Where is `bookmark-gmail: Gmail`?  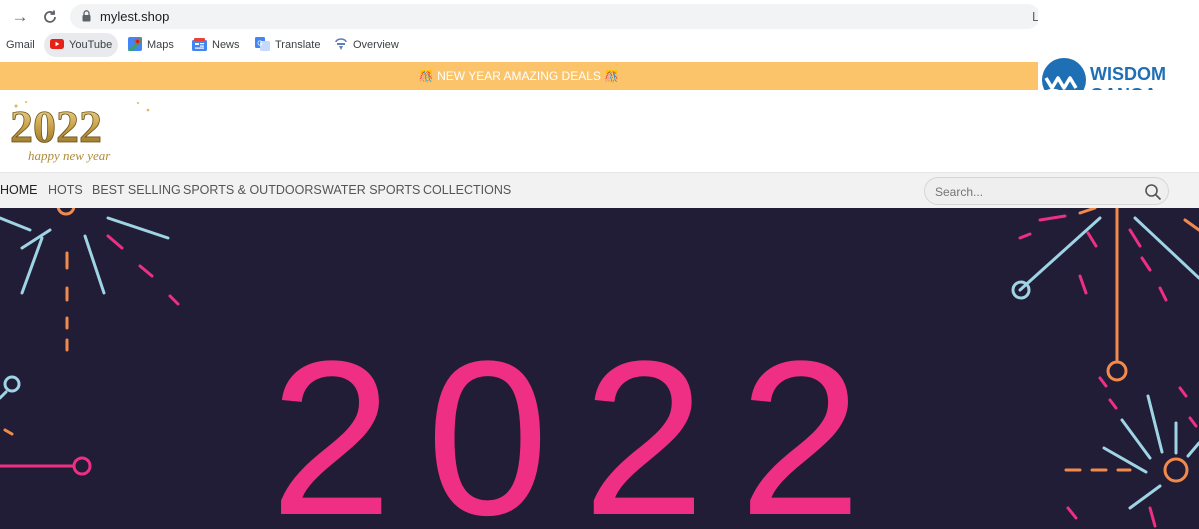
bookmark-gmail: Gmail is located at coordinates (20, 45).